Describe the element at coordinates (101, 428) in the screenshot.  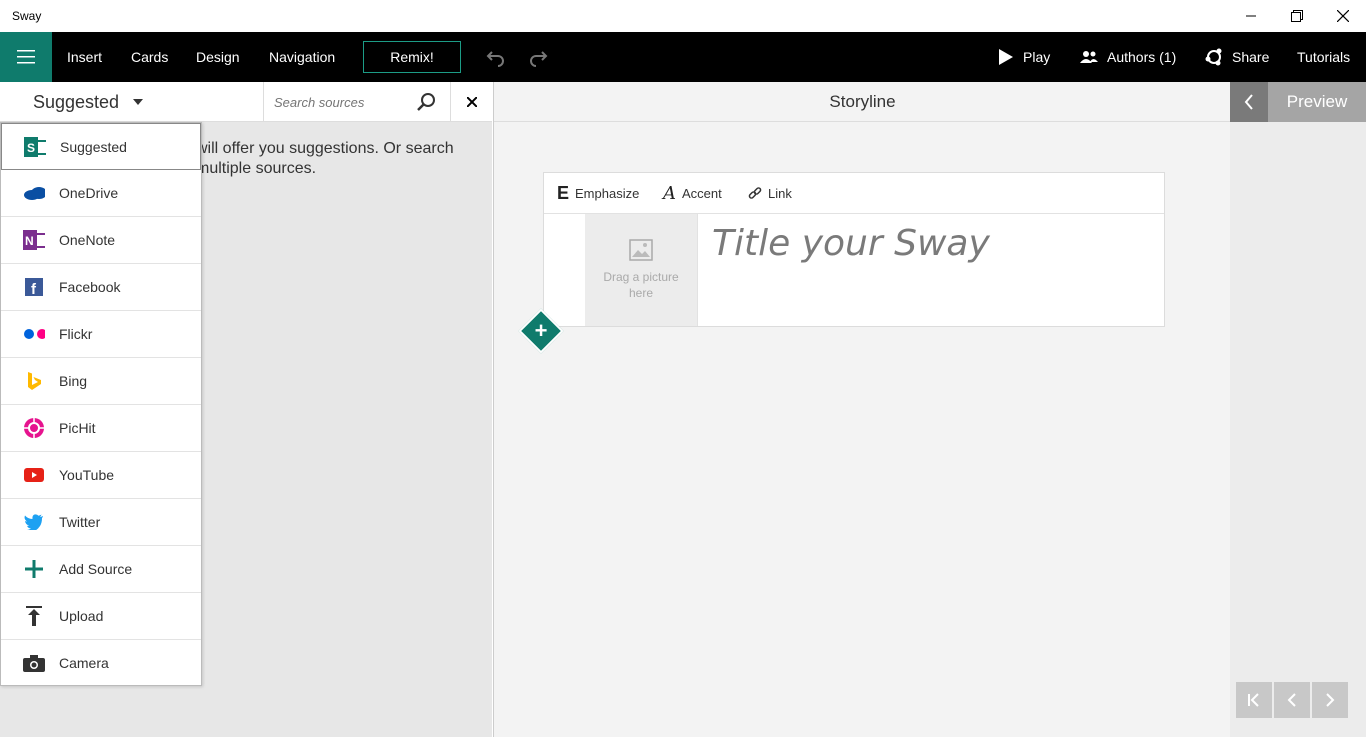
I see `source-item-pichit: PicHit` at that location.